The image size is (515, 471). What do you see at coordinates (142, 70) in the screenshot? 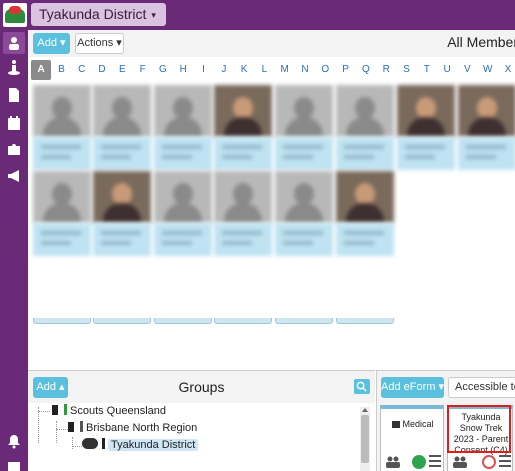
I see `letter-f: F` at bounding box center [142, 70].